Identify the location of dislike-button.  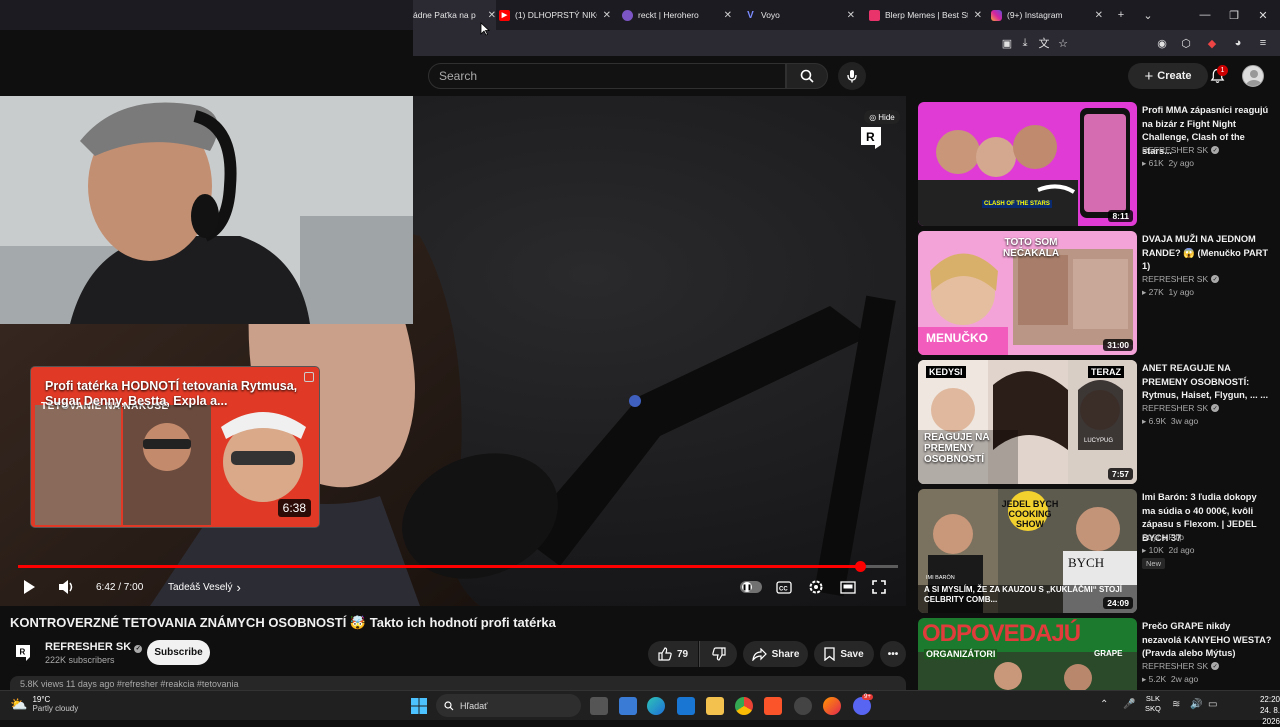
(718, 654).